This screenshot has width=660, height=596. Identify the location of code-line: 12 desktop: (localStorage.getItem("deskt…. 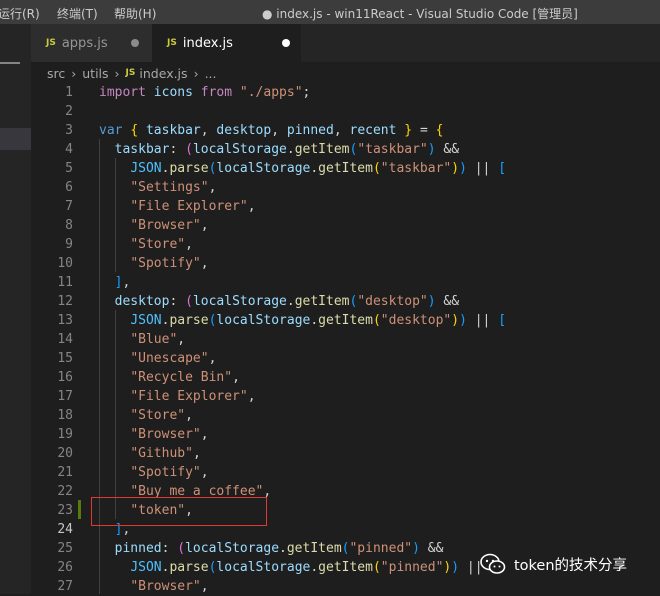
(345, 301).